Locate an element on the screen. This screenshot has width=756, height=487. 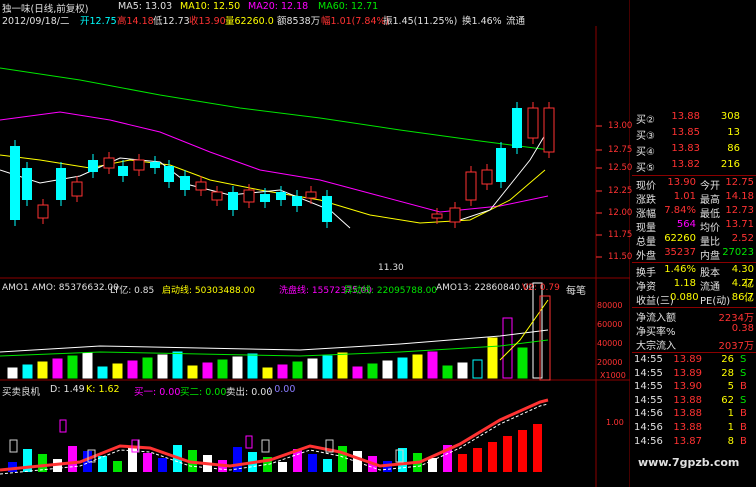
tick-side: S is located at coordinates (743, 373).